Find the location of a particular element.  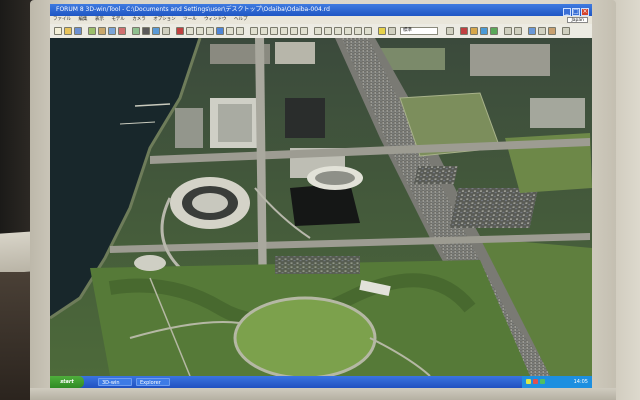

pointer-icon is located at coordinates (190, 31).